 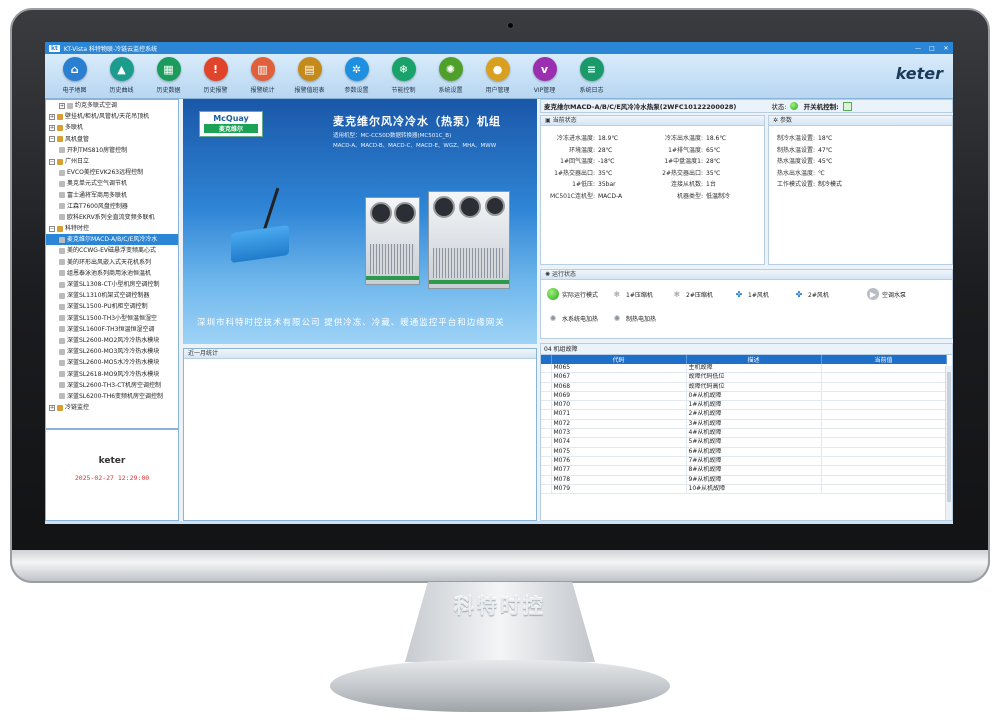 I want to click on toolbar-button-8: ✺ 系统设置, so click(x=450, y=74).